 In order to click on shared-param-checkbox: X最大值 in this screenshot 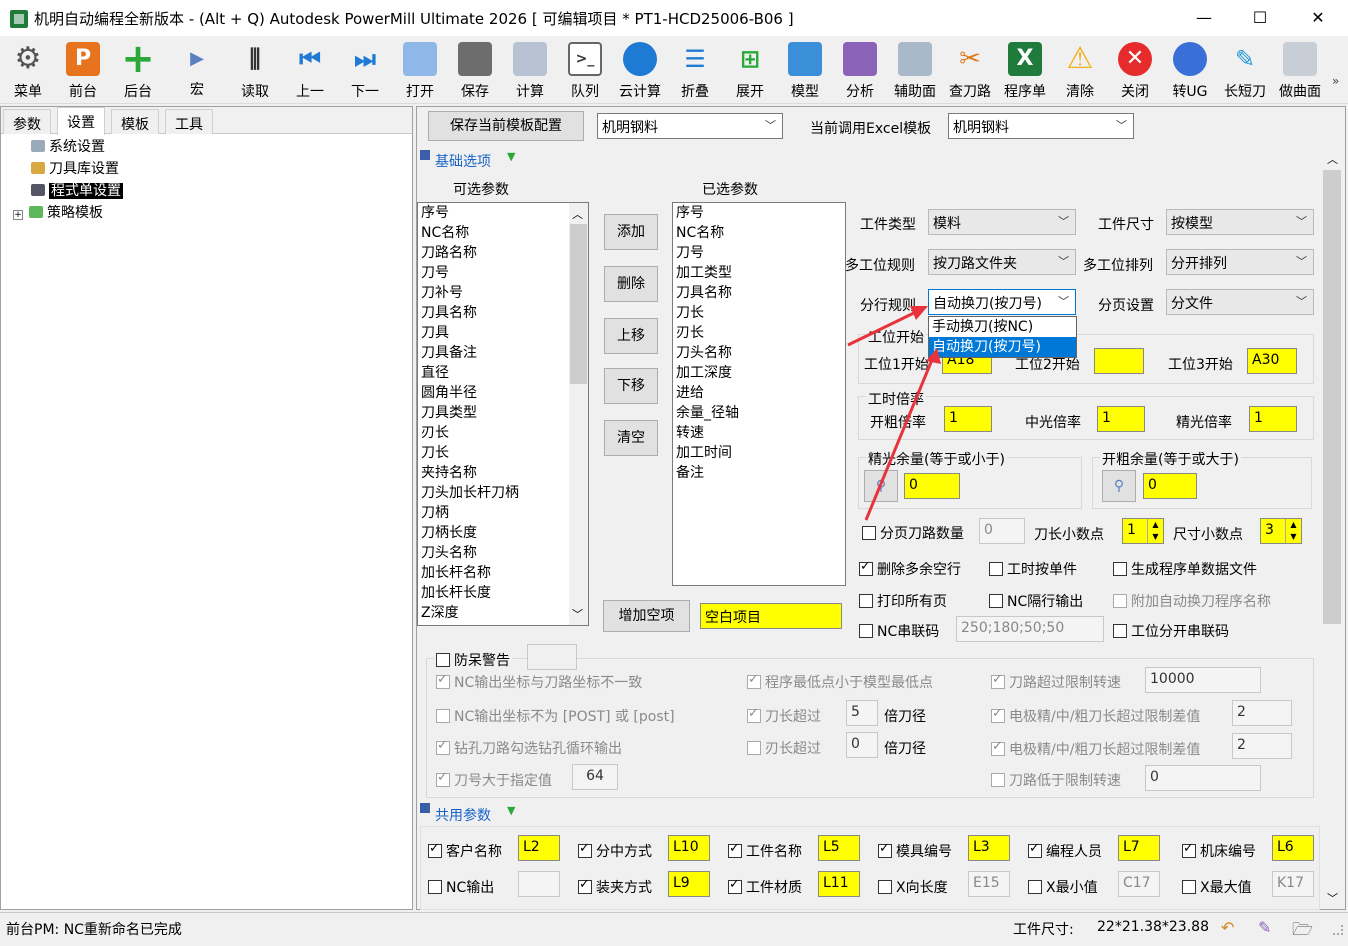, I will do `click(1217, 887)`.